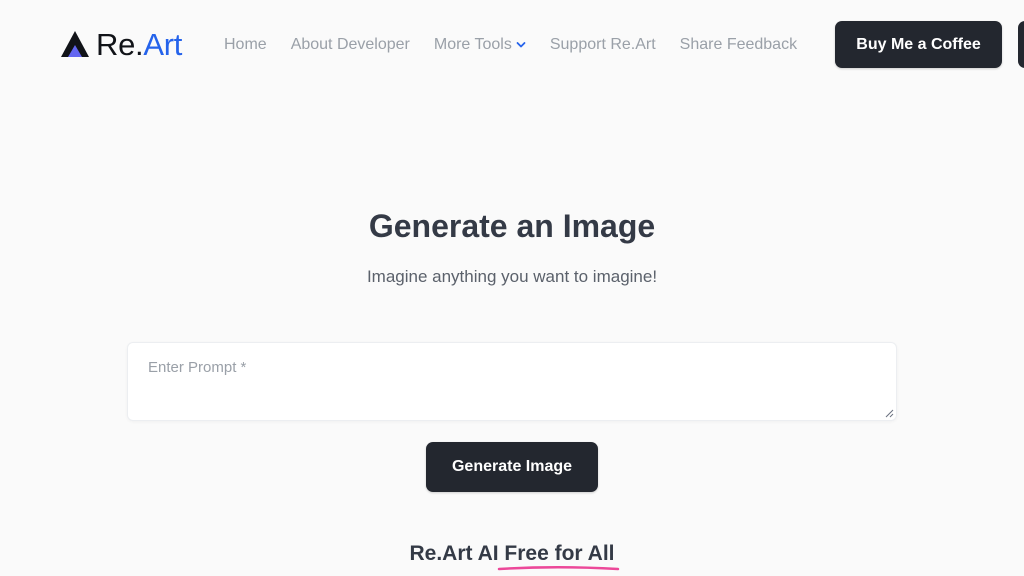 The height and width of the screenshot is (576, 1024). I want to click on tagline-highlight-text: Free for All, so click(559, 553).